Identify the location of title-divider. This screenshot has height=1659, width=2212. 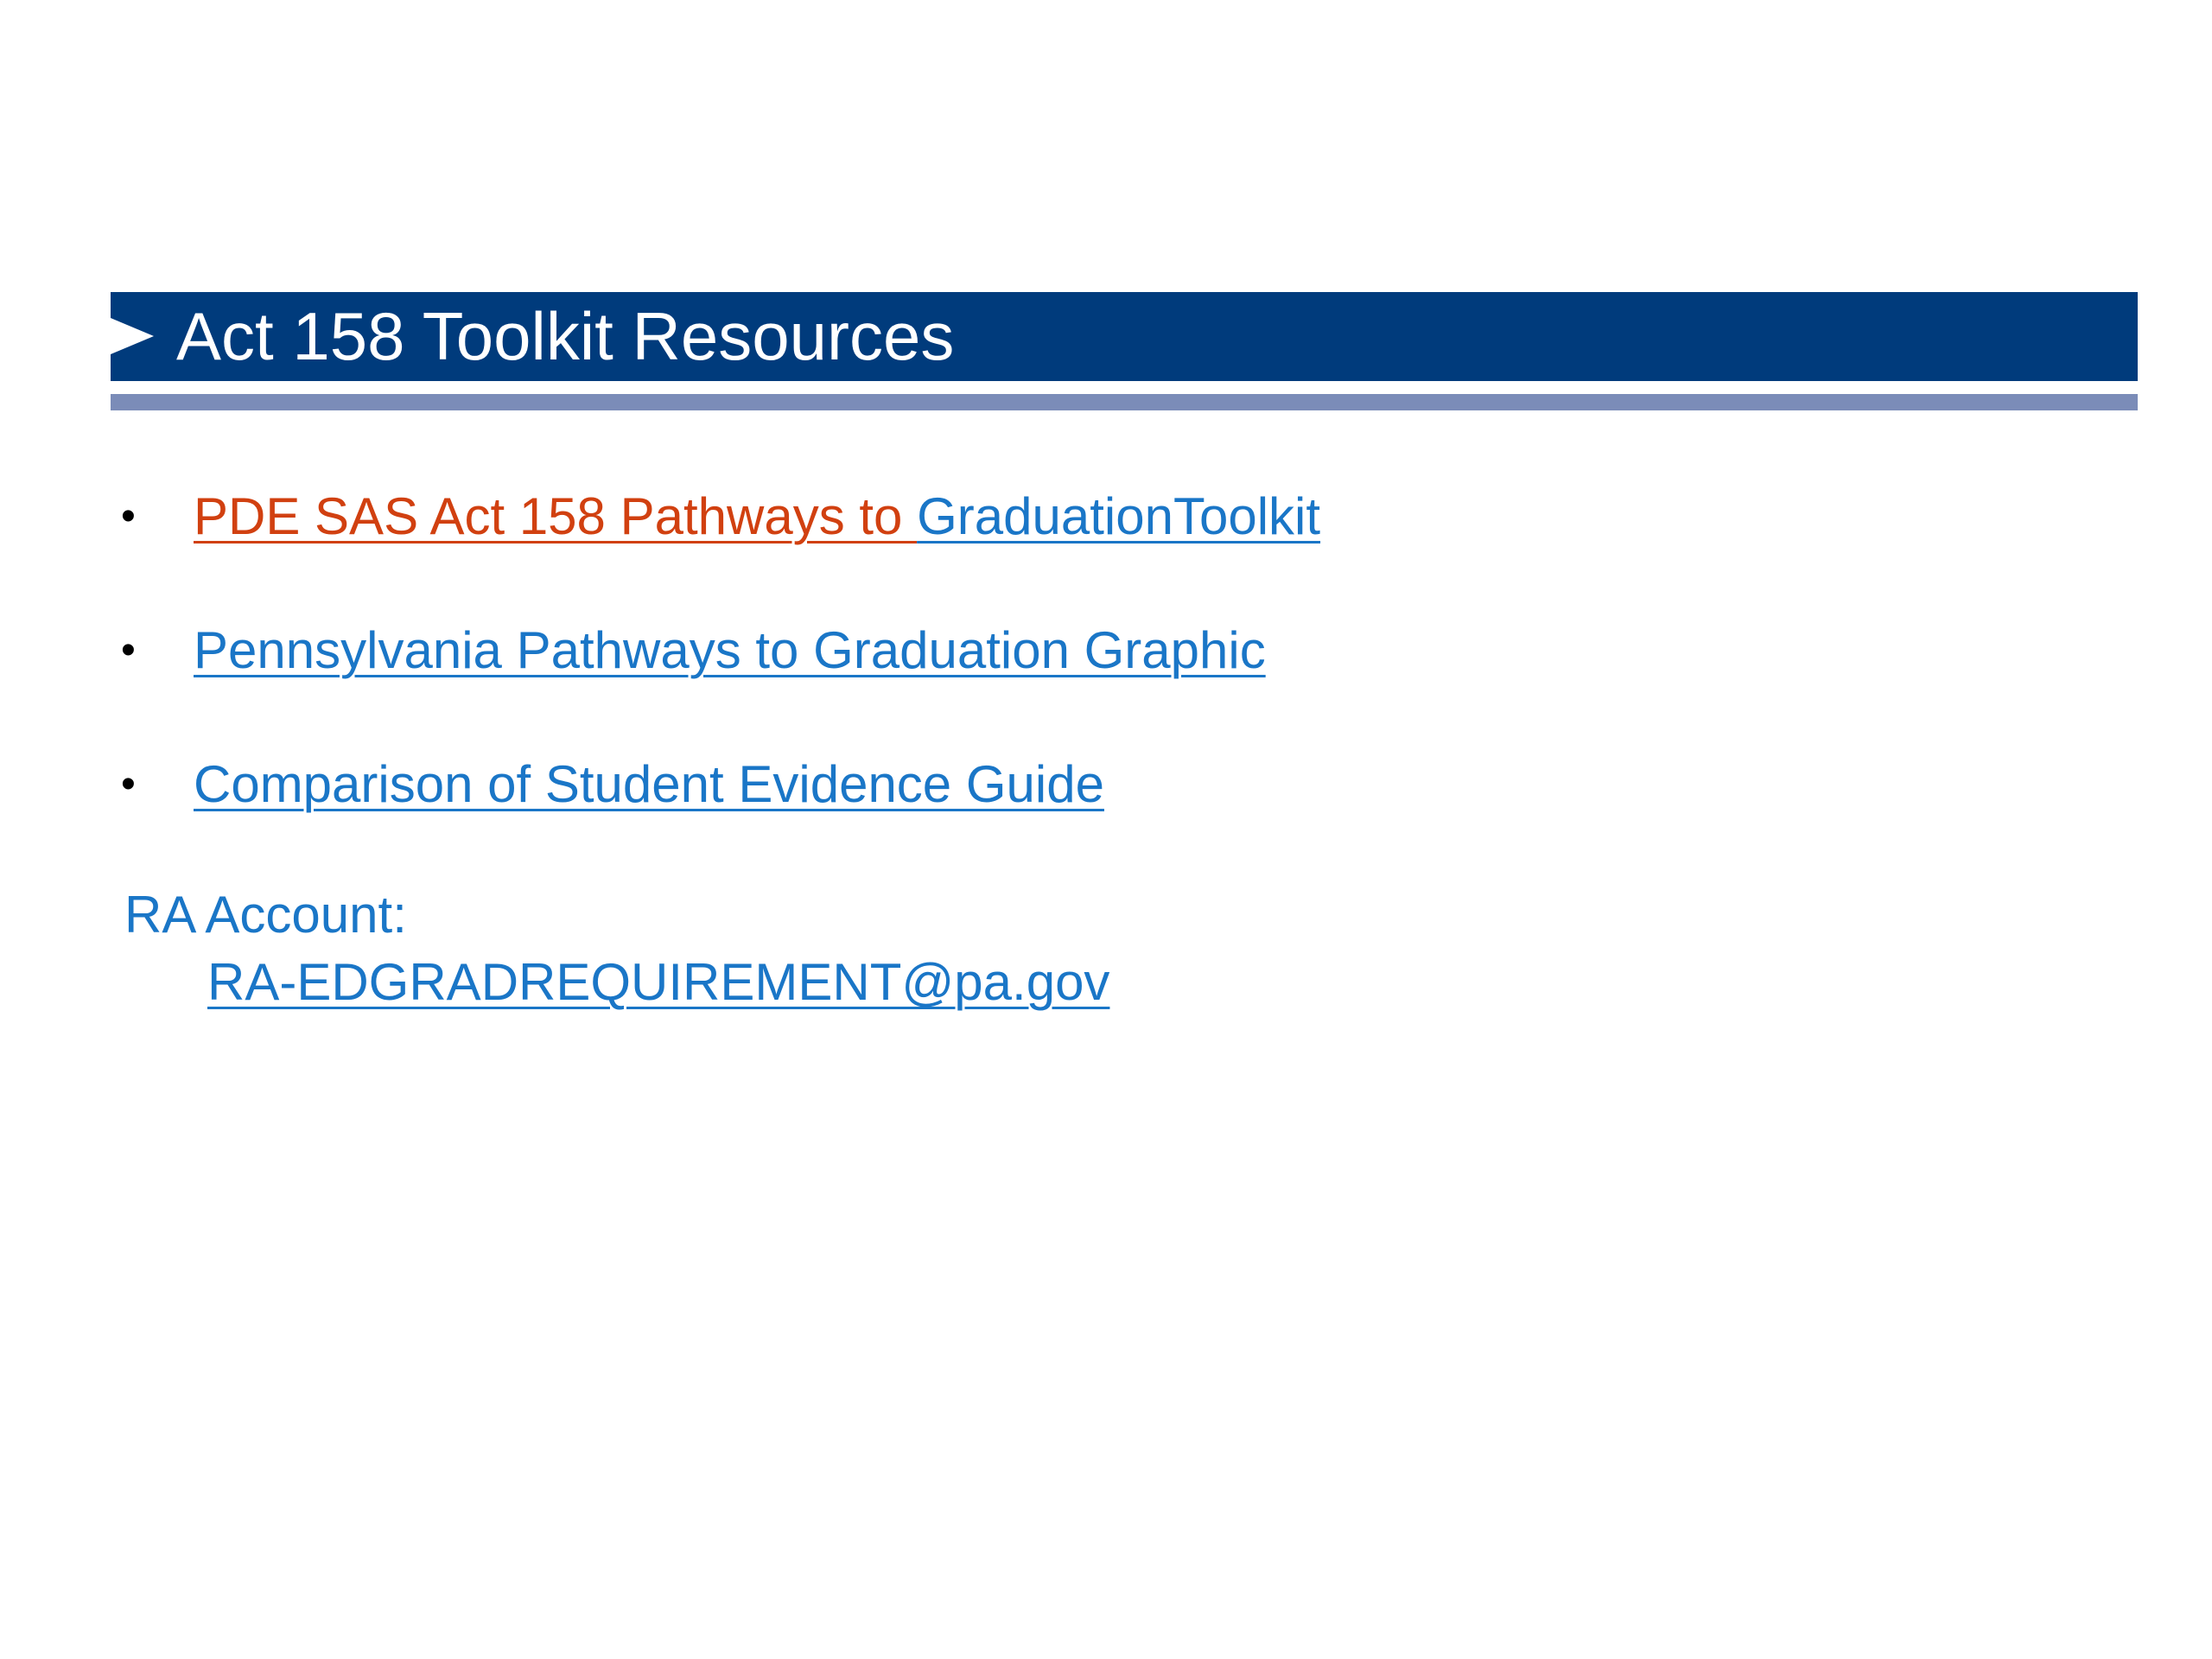
(1124, 402).